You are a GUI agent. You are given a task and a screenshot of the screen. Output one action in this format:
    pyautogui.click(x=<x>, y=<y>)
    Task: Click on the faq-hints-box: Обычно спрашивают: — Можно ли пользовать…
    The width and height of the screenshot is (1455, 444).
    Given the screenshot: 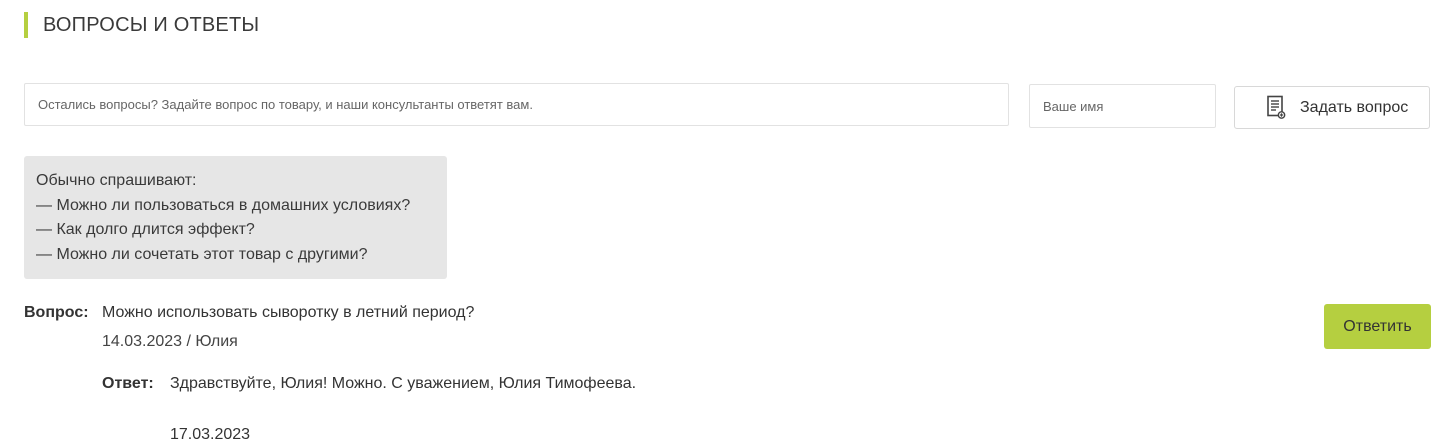 What is the action you would take?
    pyautogui.click(x=235, y=217)
    